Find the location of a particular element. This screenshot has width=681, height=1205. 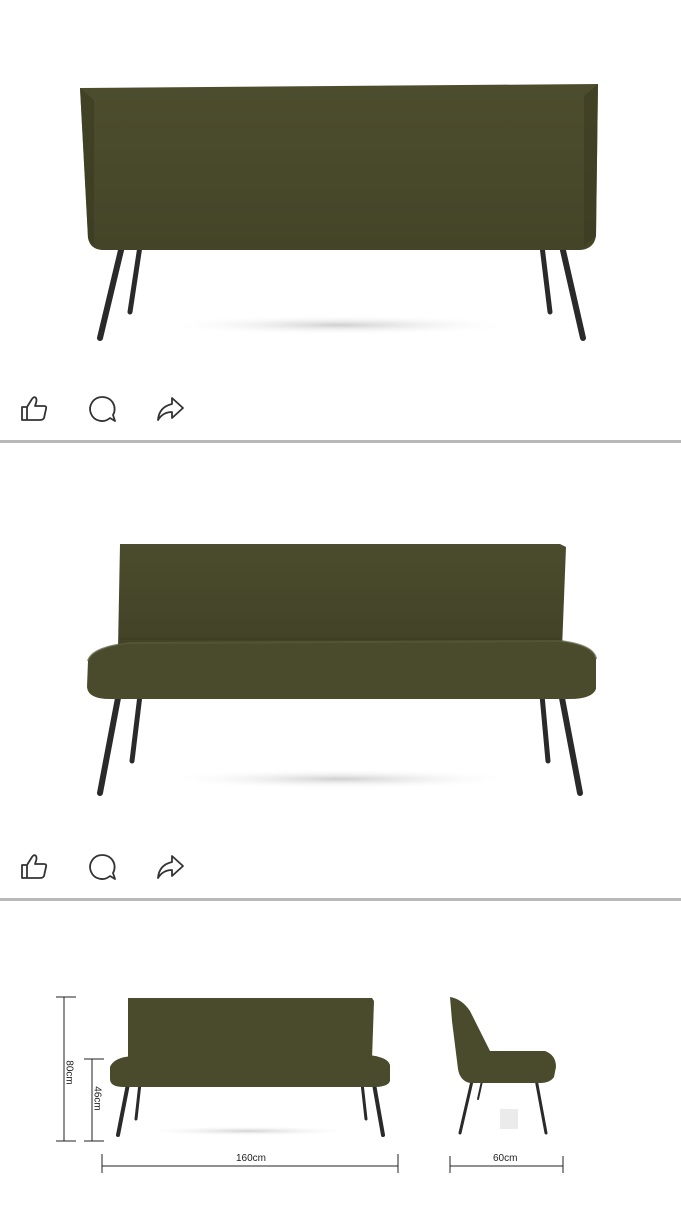

width-label: 160cm is located at coordinates (251, 1158).